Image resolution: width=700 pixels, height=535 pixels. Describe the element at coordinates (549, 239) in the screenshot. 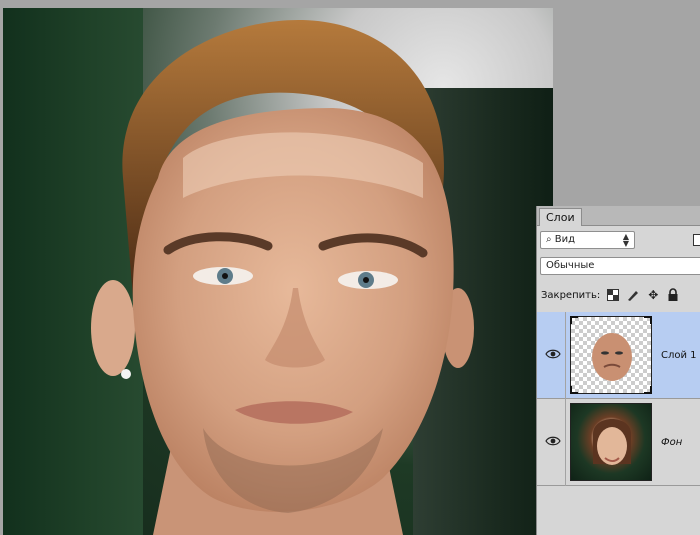

I see `search-icon: ⌕` at that location.